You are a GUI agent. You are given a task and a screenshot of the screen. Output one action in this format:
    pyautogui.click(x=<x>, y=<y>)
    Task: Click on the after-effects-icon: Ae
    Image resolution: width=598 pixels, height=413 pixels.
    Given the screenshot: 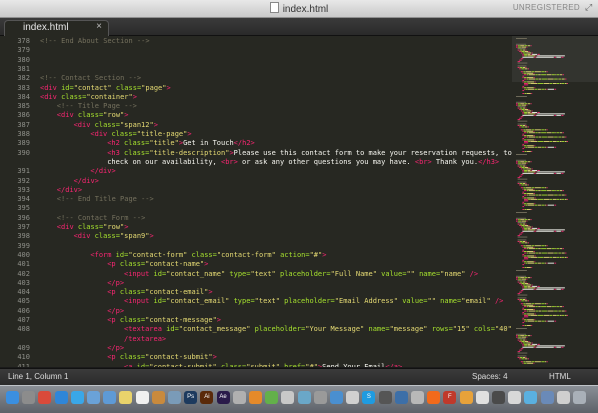 What is the action you would take?
    pyautogui.click(x=223, y=397)
    